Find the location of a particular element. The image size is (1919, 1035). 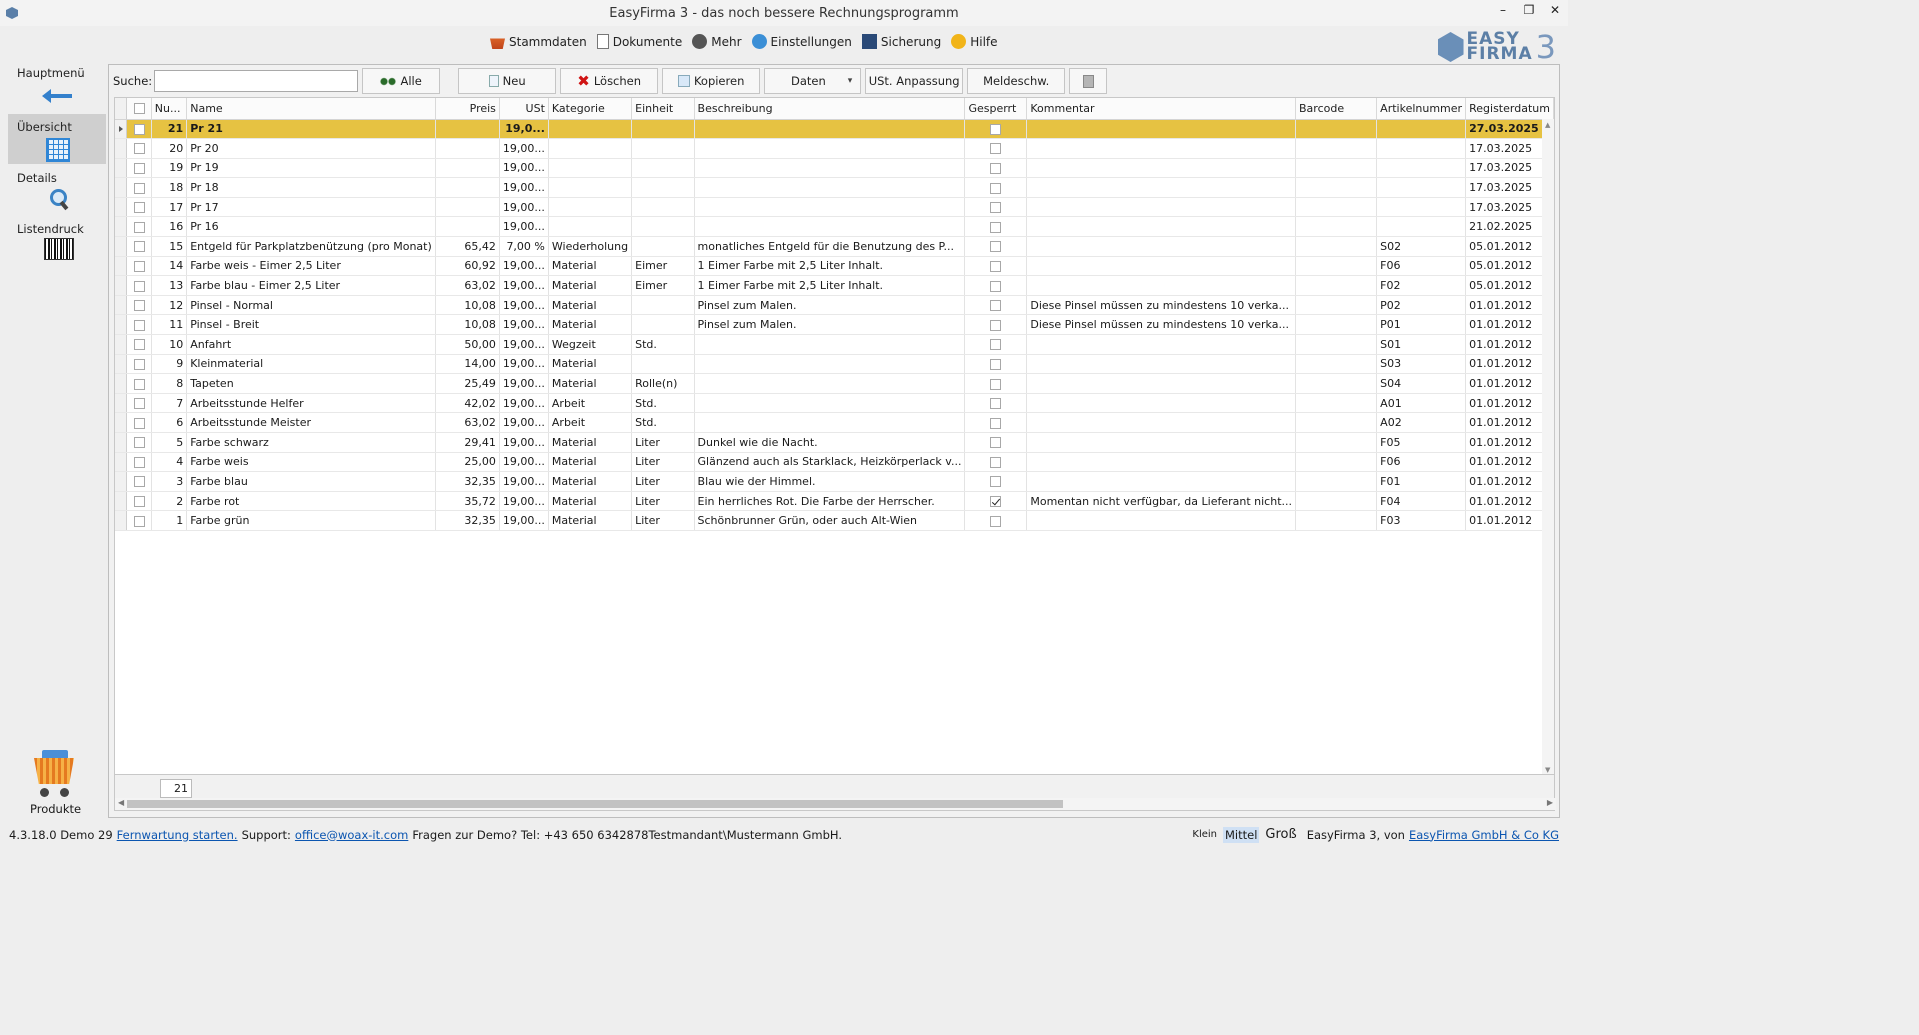

scroll-up-icon: ▲ is located at coordinates (1547, 125).